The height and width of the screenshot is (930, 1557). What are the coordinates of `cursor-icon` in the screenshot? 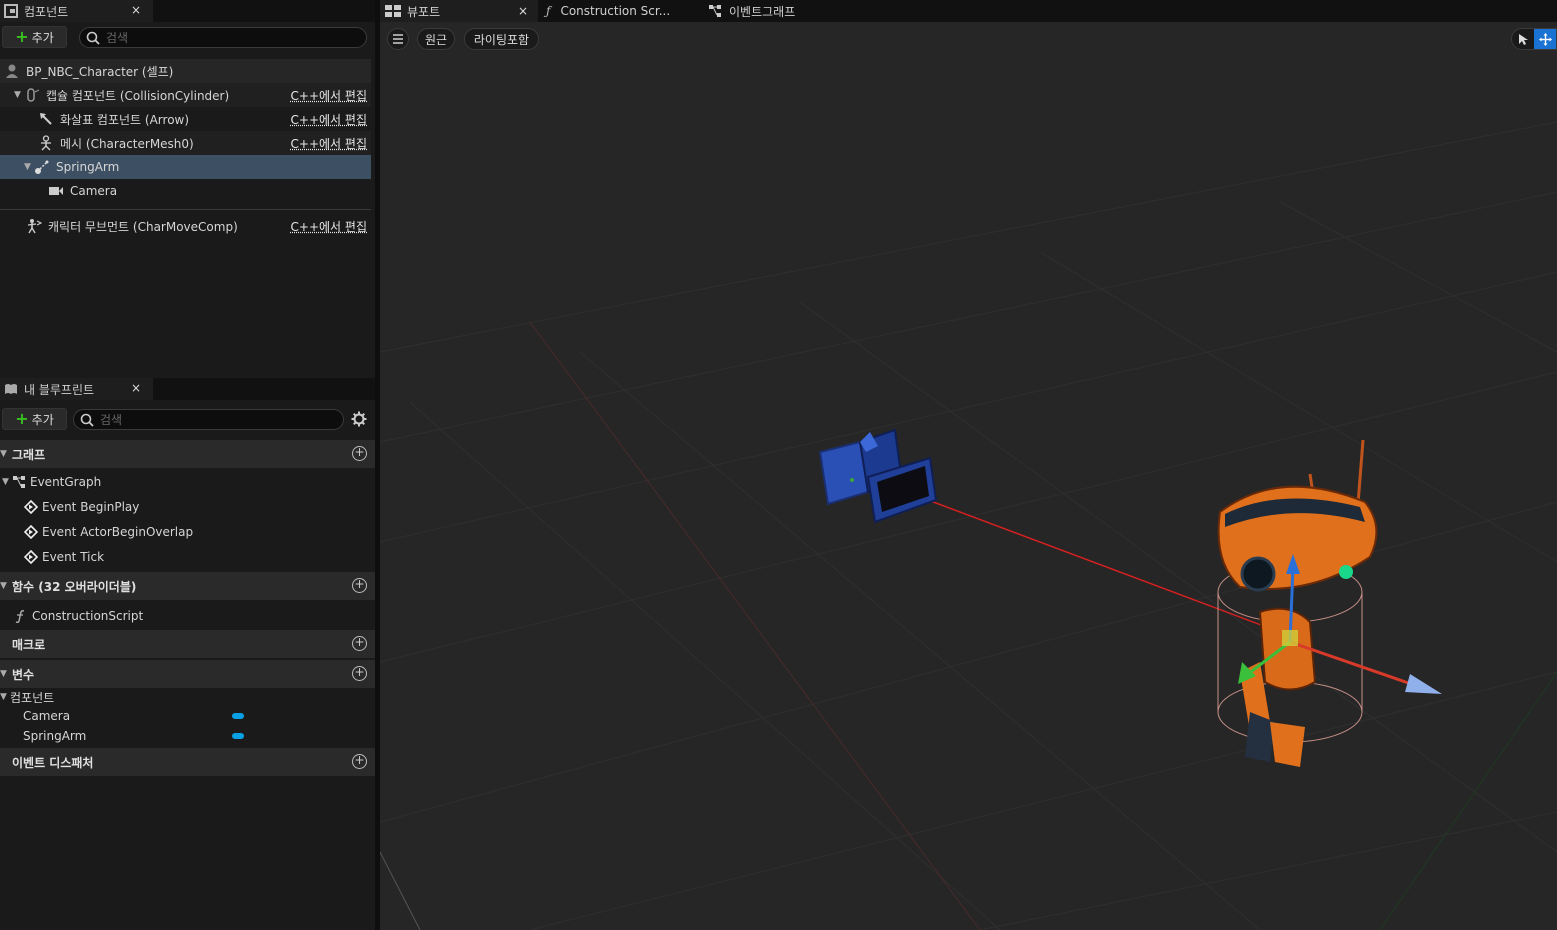 It's located at (1523, 39).